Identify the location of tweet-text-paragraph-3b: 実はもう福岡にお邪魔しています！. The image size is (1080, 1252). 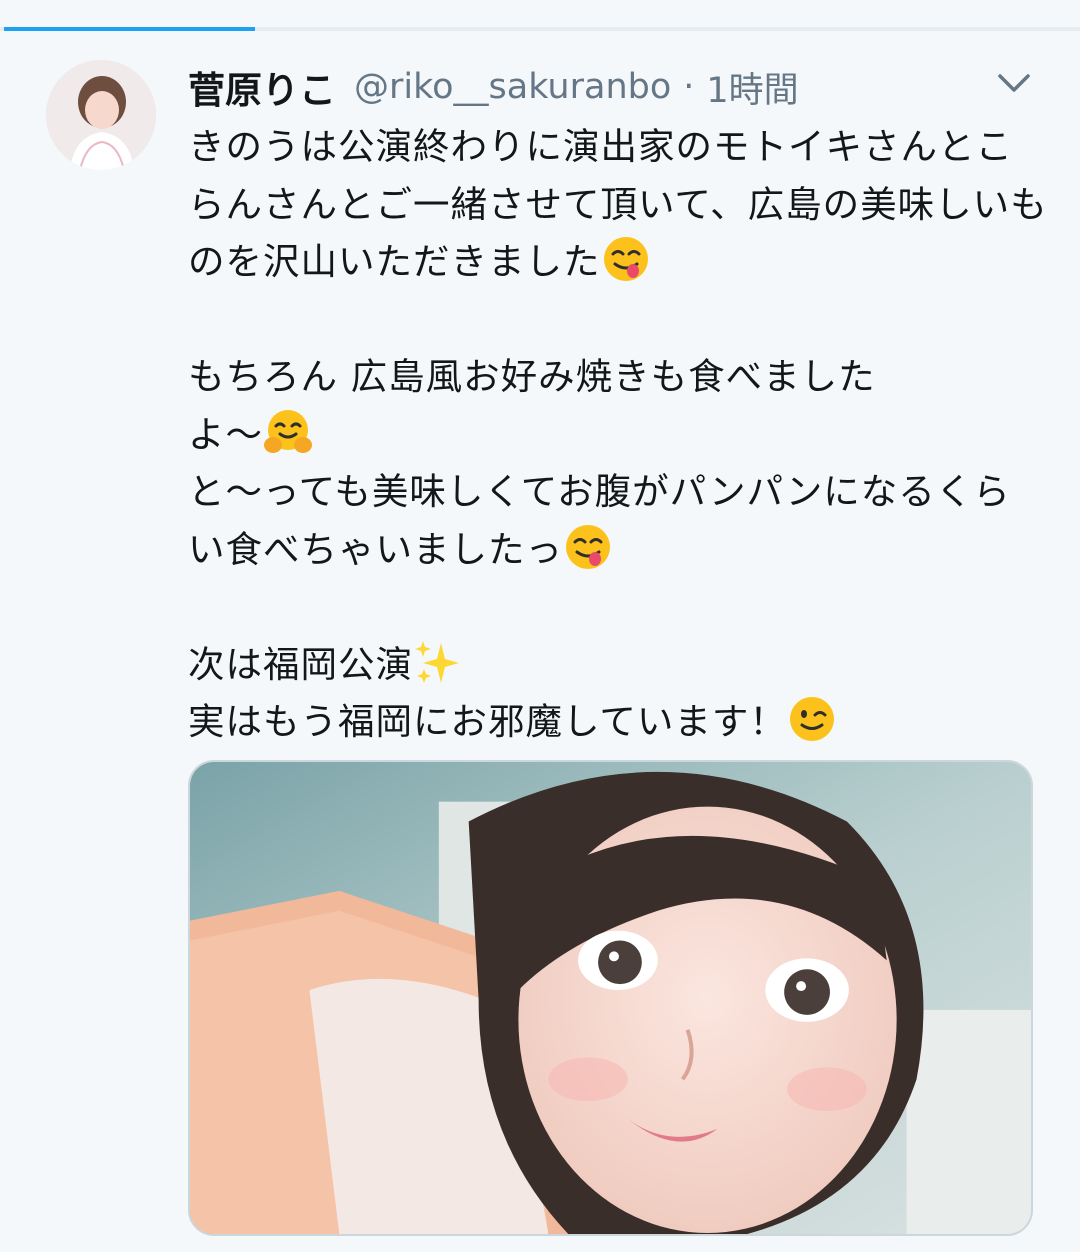
(487, 721).